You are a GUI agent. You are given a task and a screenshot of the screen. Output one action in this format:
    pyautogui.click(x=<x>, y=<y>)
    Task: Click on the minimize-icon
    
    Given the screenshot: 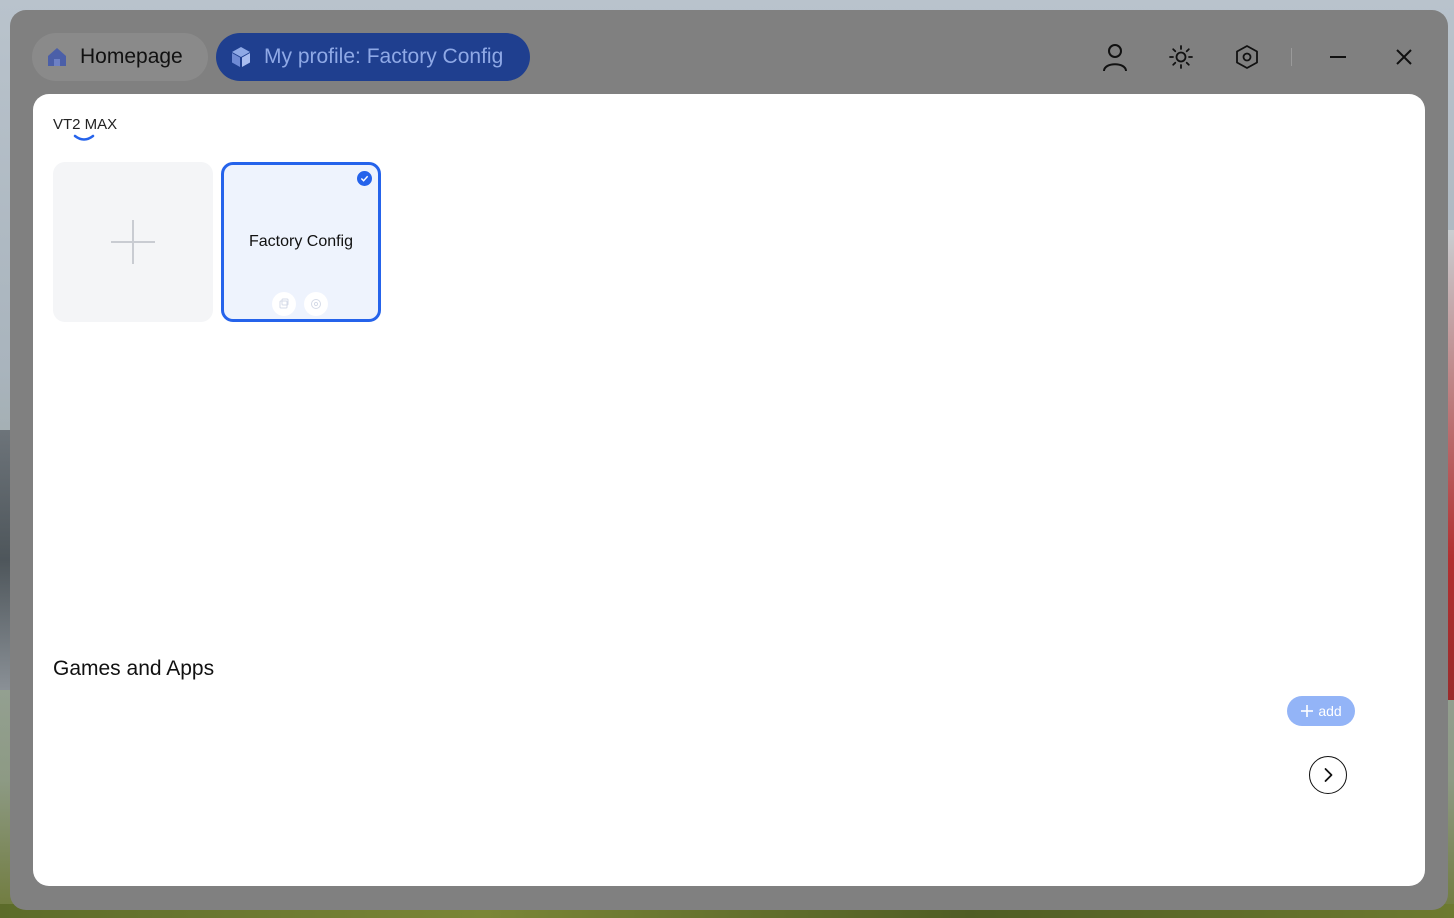 What is the action you would take?
    pyautogui.click(x=1338, y=57)
    